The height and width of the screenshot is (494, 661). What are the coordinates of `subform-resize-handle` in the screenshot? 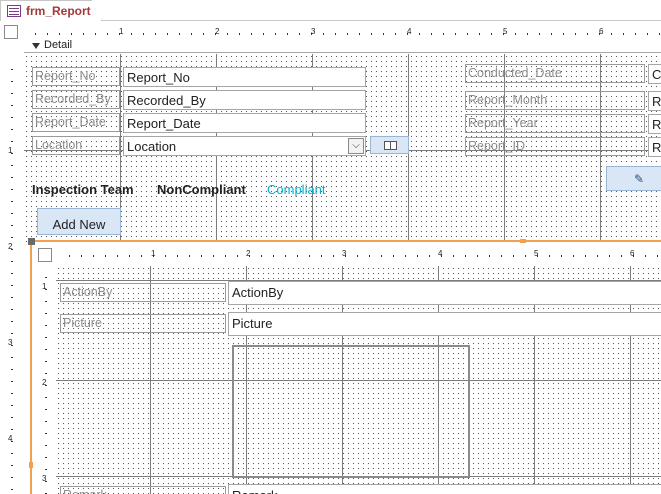 It's located at (31, 241).